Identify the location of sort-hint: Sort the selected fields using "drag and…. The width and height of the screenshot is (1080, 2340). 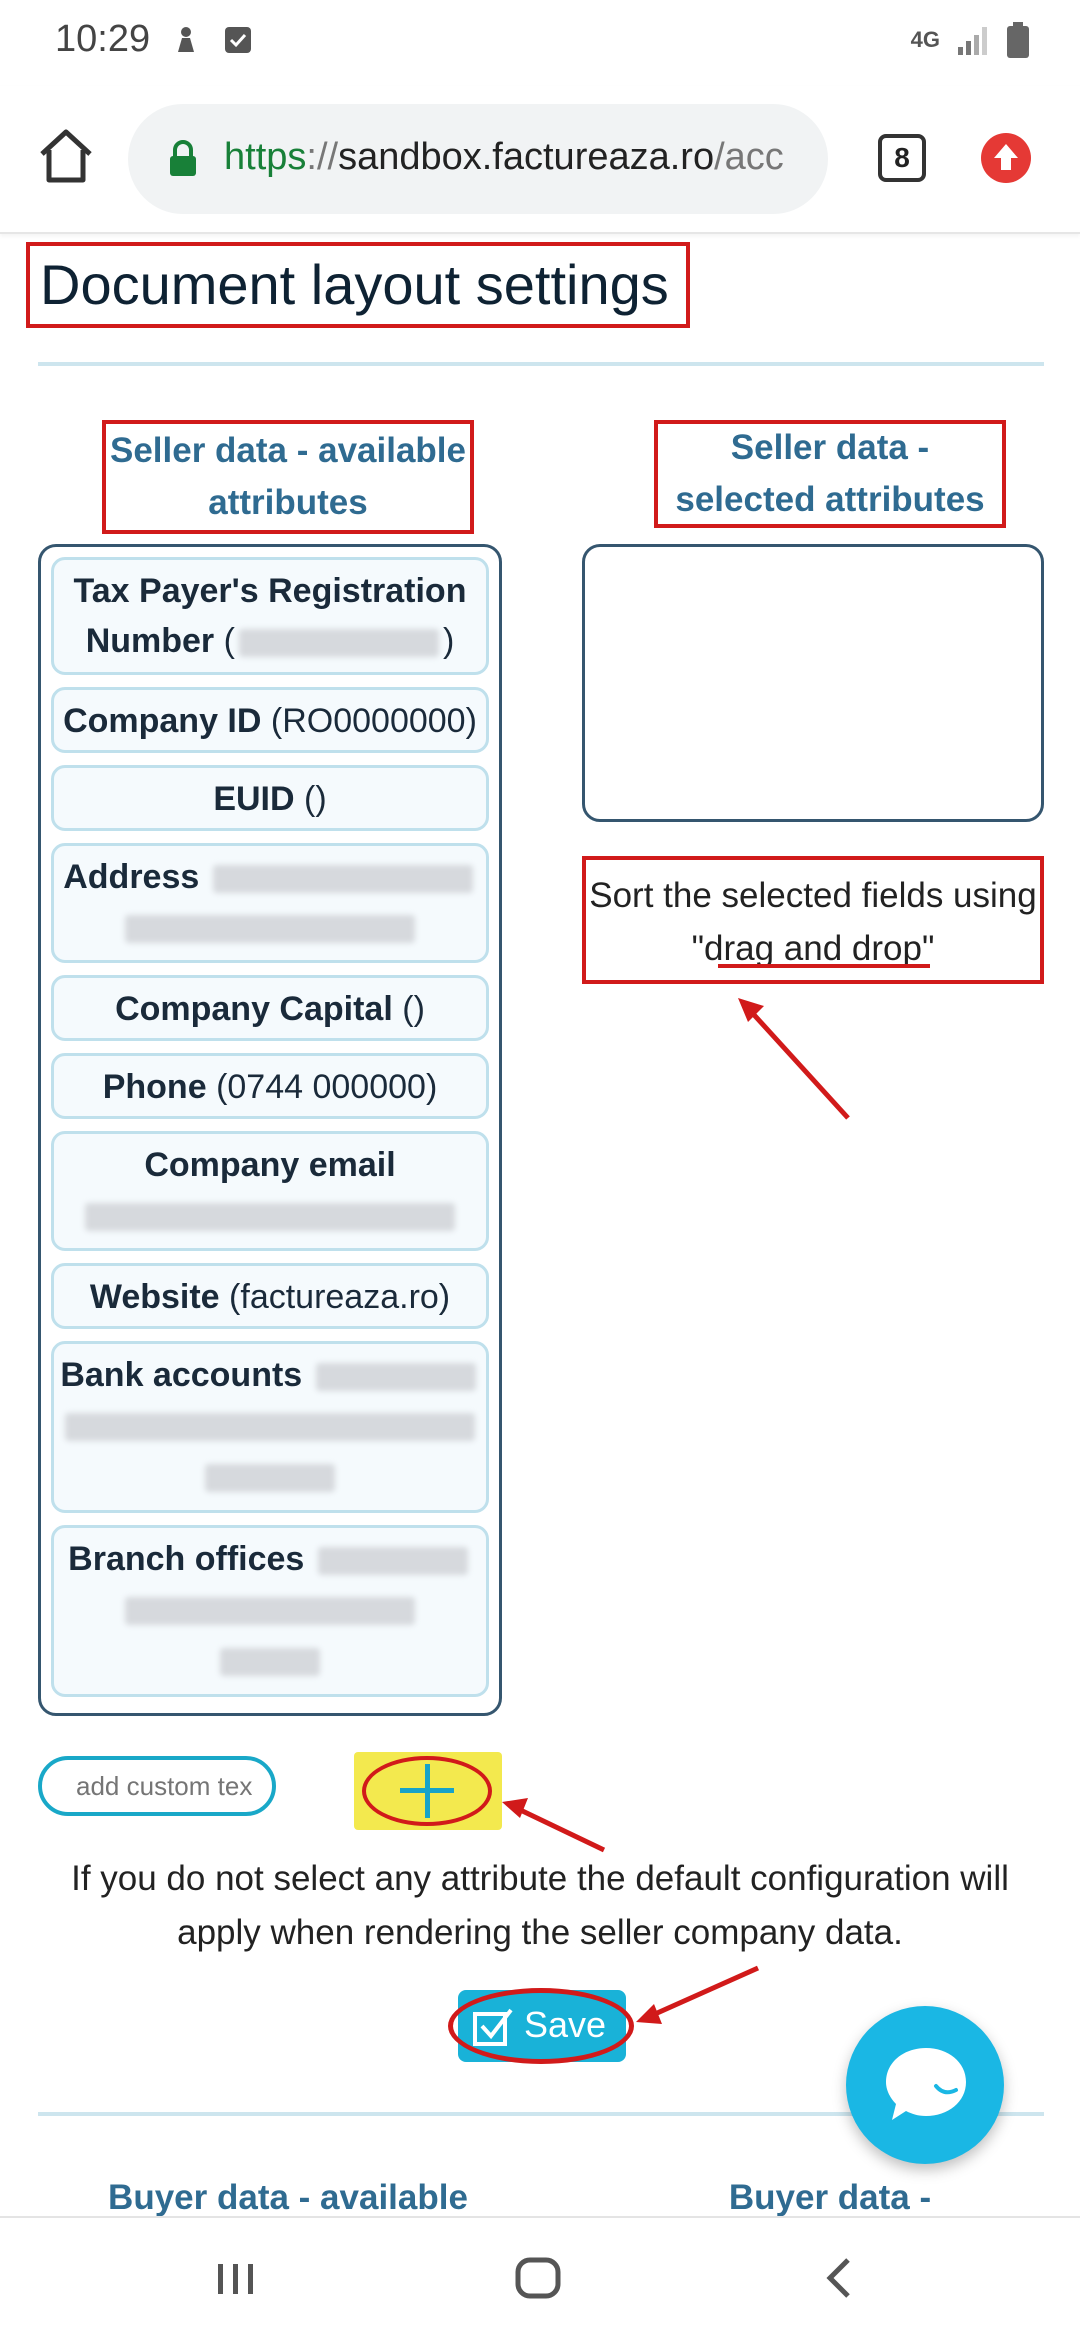
(813, 922).